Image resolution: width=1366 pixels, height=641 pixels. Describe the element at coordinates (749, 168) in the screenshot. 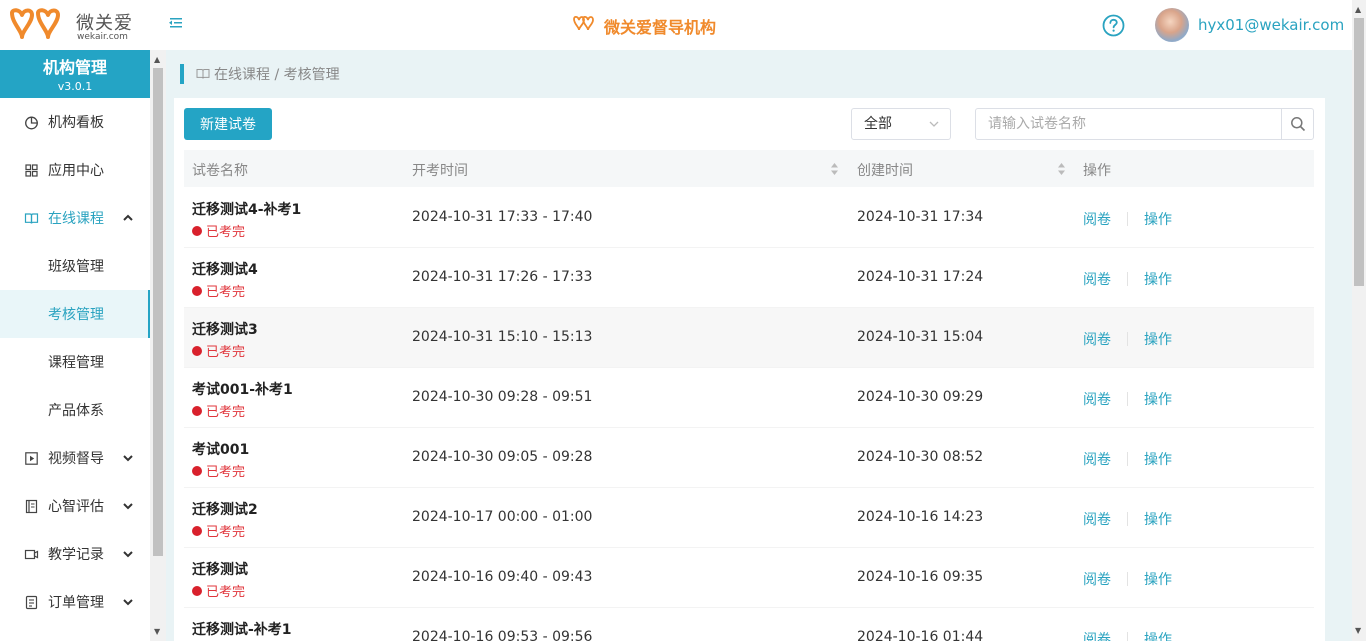

I see `table-header: 试卷名称 开考时间 创建时间 操作` at that location.